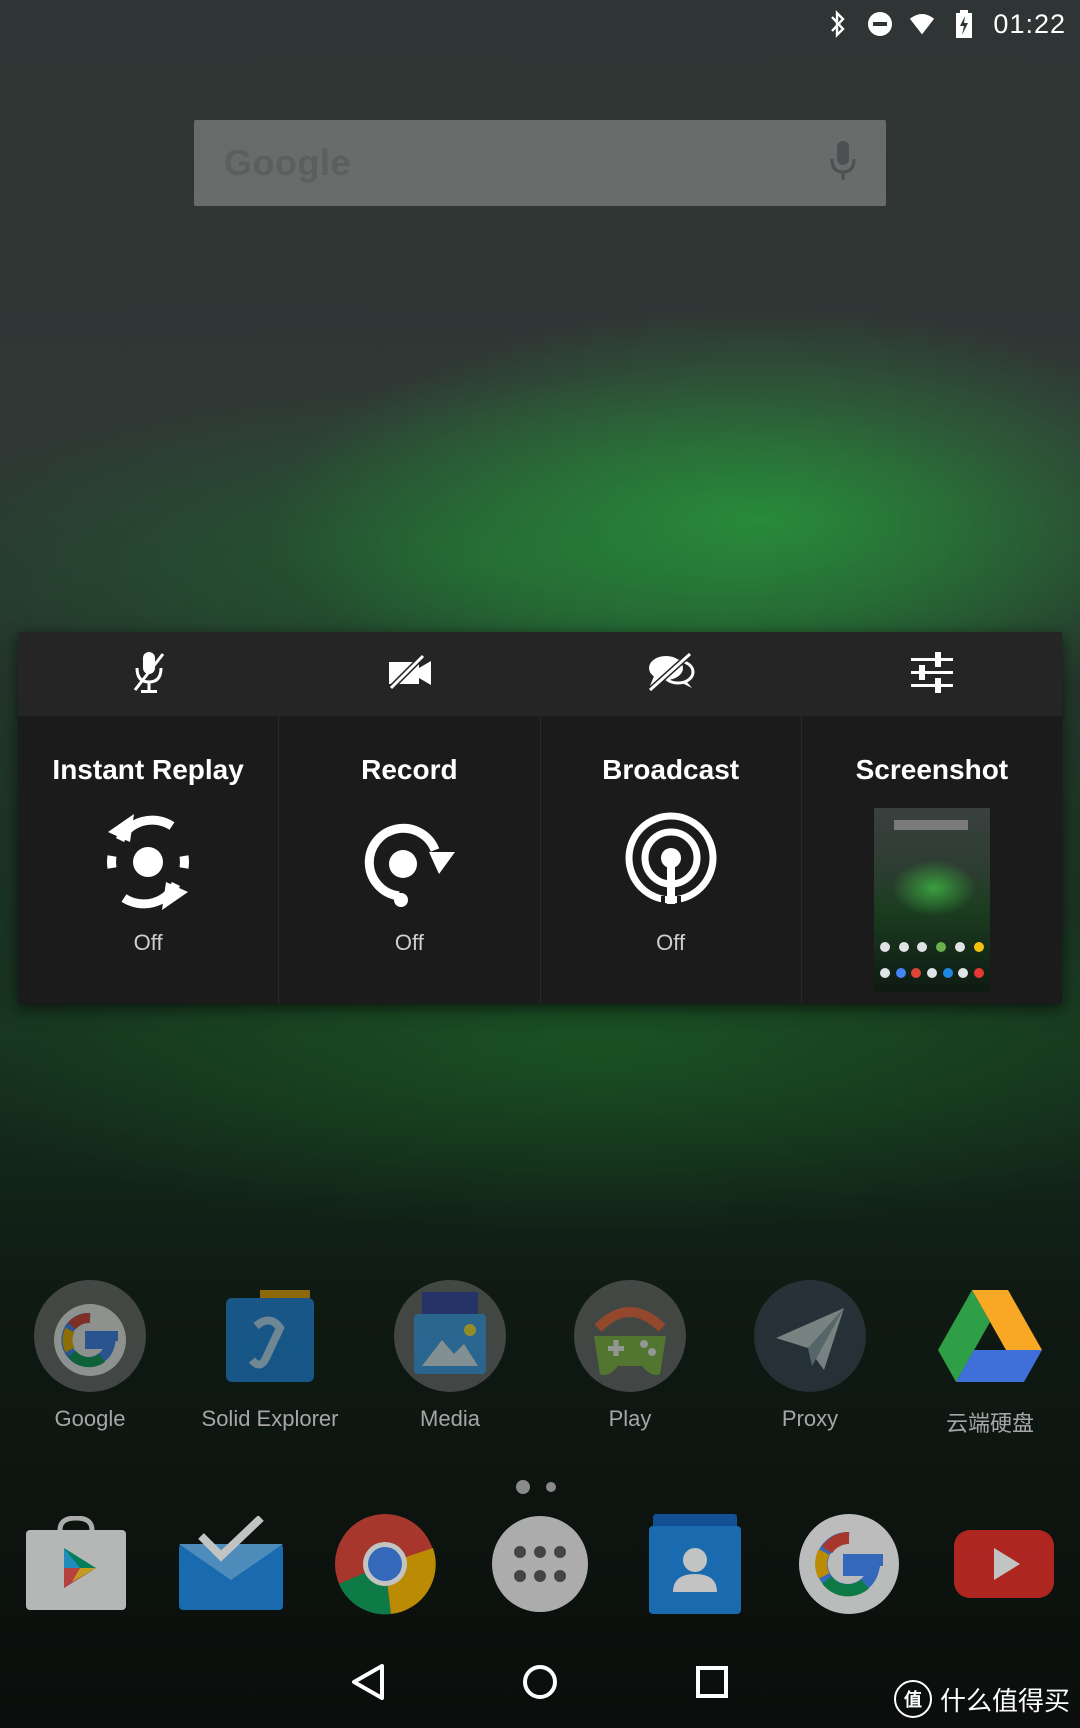 This screenshot has width=1080, height=1728. I want to click on thumbnail-dock-row, so click(931, 973).